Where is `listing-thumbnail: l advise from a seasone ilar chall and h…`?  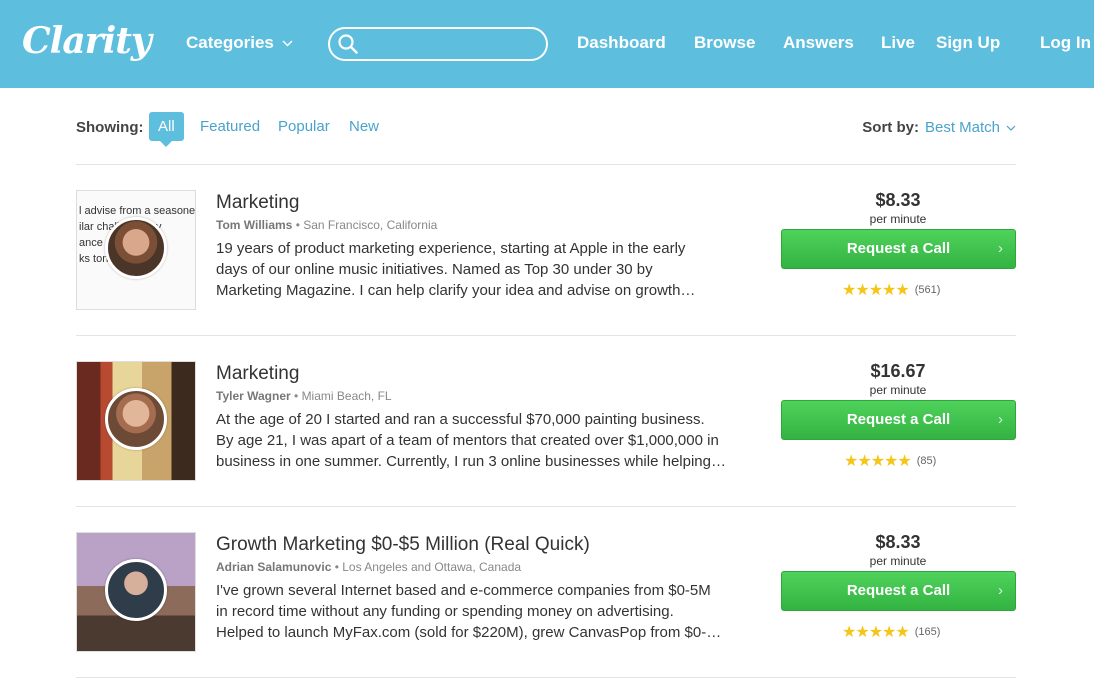 listing-thumbnail: l advise from a seasone ilar chall and h… is located at coordinates (136, 250).